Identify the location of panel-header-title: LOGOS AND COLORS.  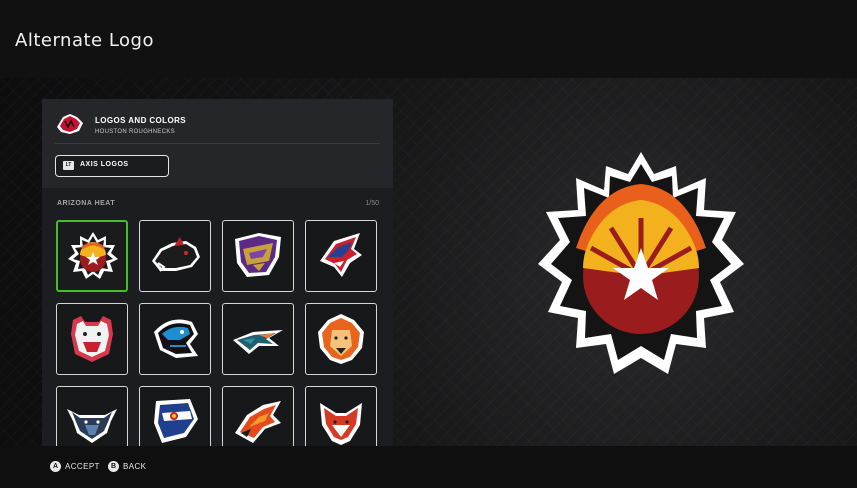
(140, 120).